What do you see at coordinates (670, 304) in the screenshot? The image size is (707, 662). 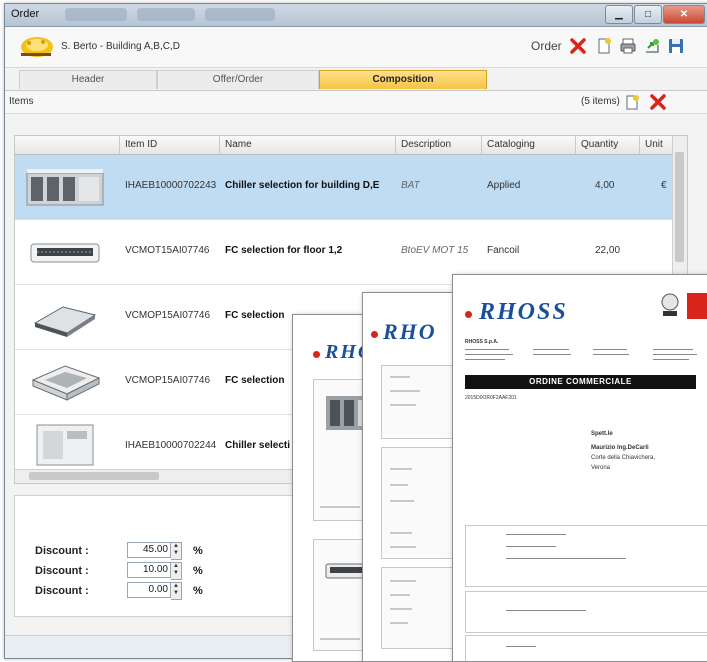 I see `certification-seal-icon` at bounding box center [670, 304].